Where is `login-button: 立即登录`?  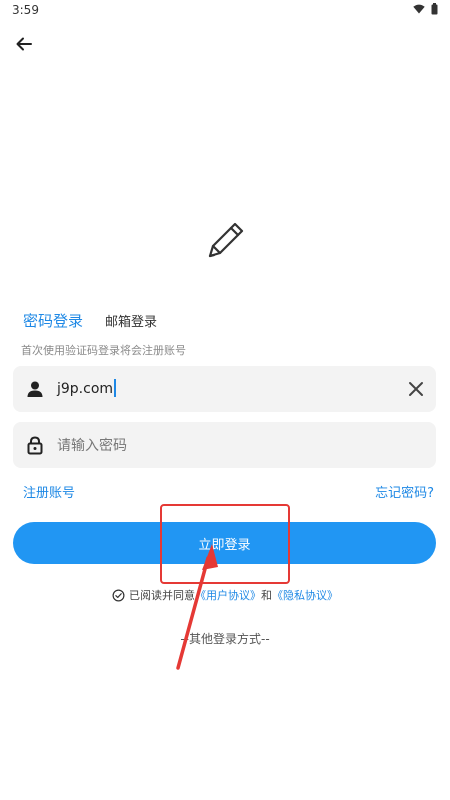
login-button: 立即登录 is located at coordinates (224, 543).